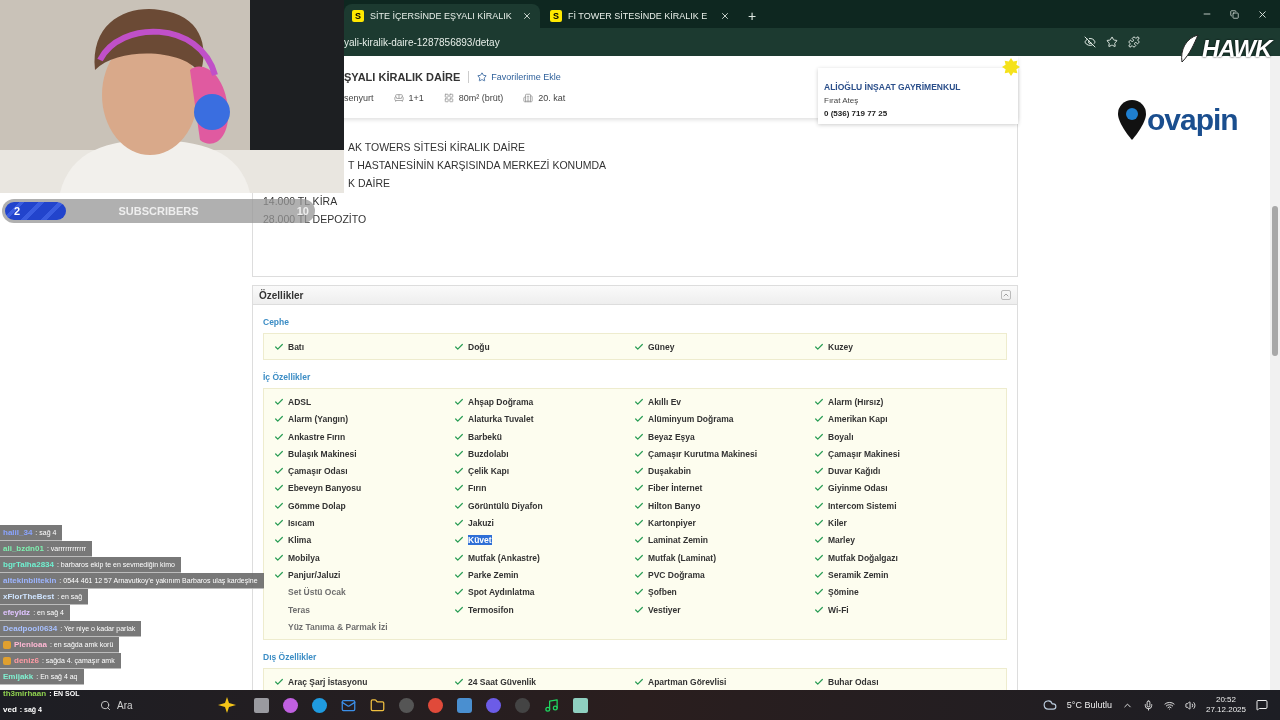 The width and height of the screenshot is (1280, 720). Describe the element at coordinates (856, 401) in the screenshot. I see `feature-label: Alarm (Hırsız)` at that location.